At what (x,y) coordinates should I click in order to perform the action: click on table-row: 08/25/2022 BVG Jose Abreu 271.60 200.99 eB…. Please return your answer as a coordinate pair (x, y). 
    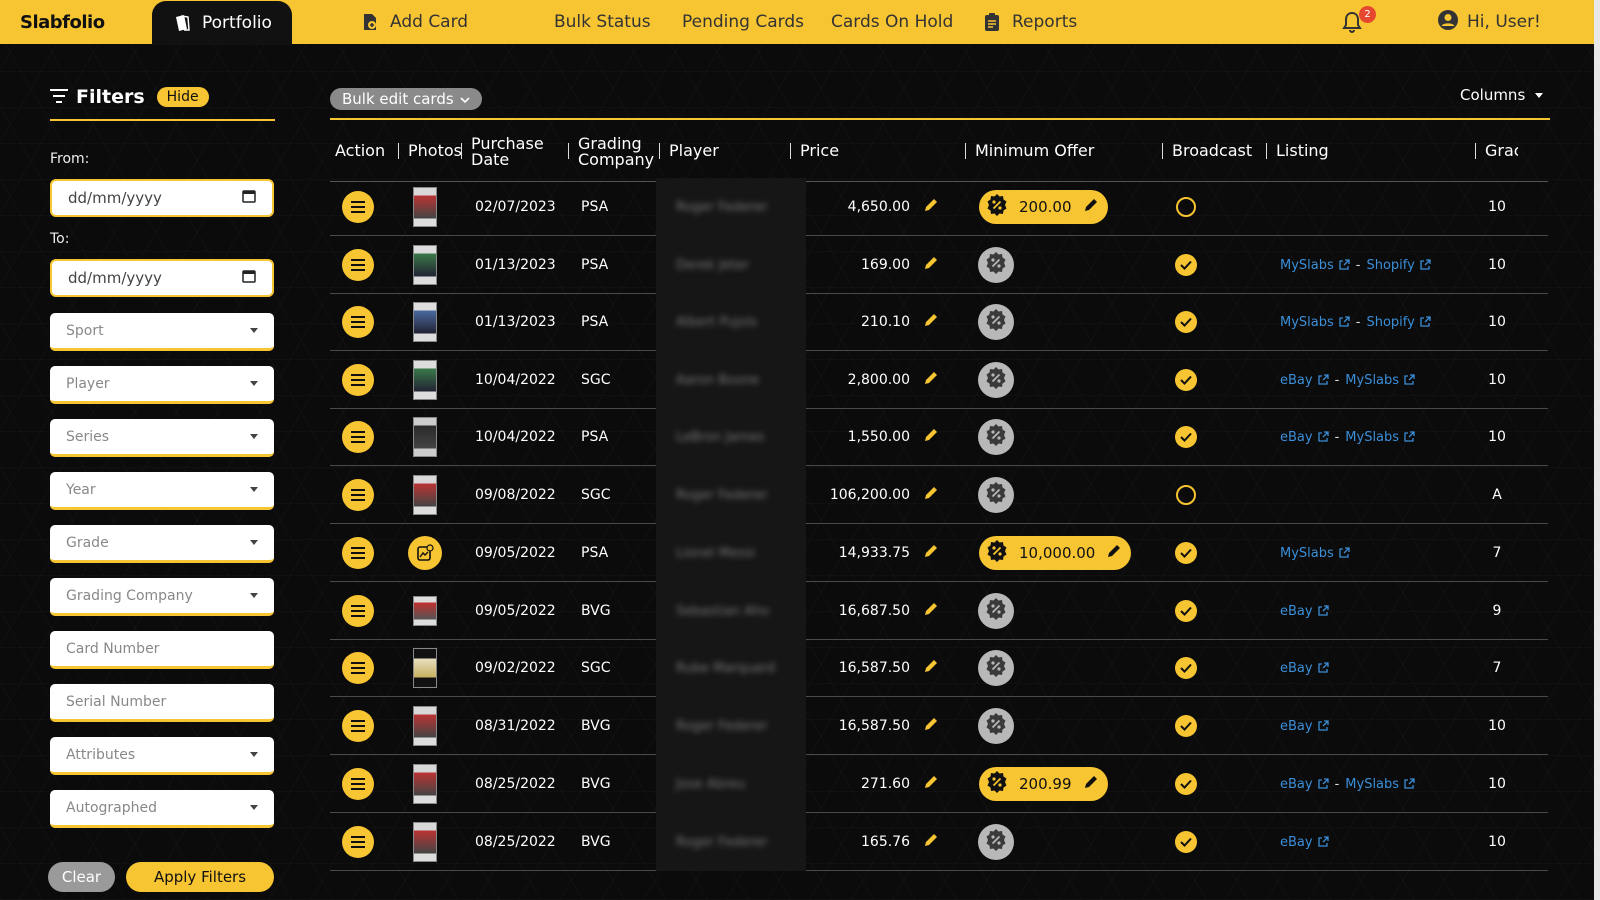
    Looking at the image, I should click on (939, 784).